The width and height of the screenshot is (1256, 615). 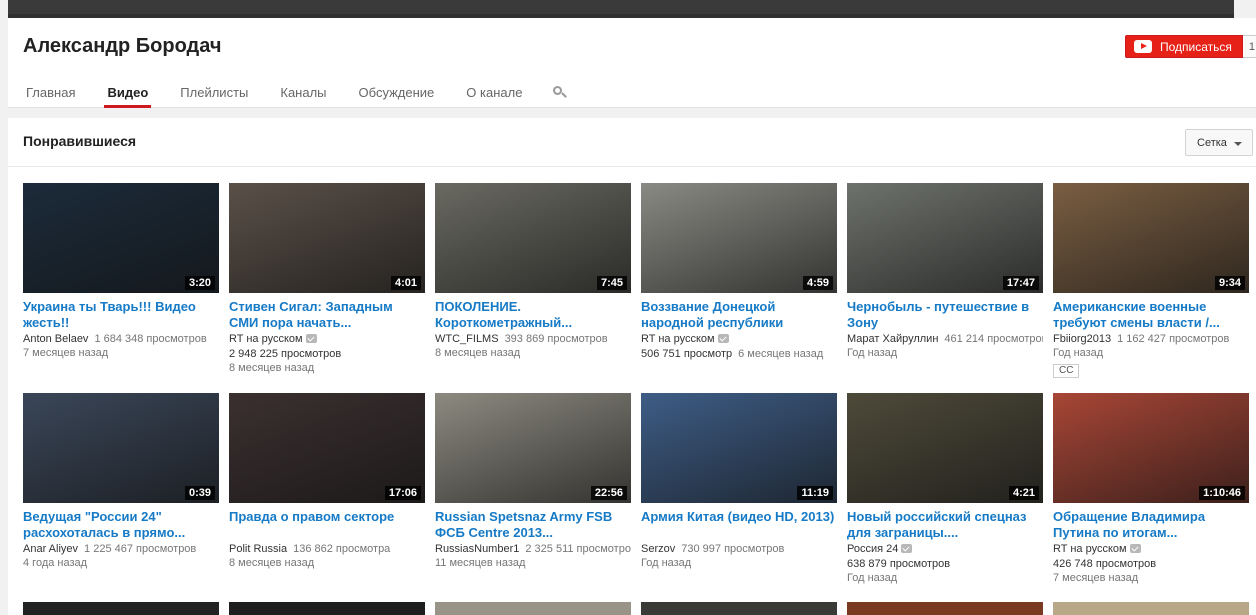 I want to click on video-title: Армия Китая (видео HD, 2013), so click(x=739, y=525).